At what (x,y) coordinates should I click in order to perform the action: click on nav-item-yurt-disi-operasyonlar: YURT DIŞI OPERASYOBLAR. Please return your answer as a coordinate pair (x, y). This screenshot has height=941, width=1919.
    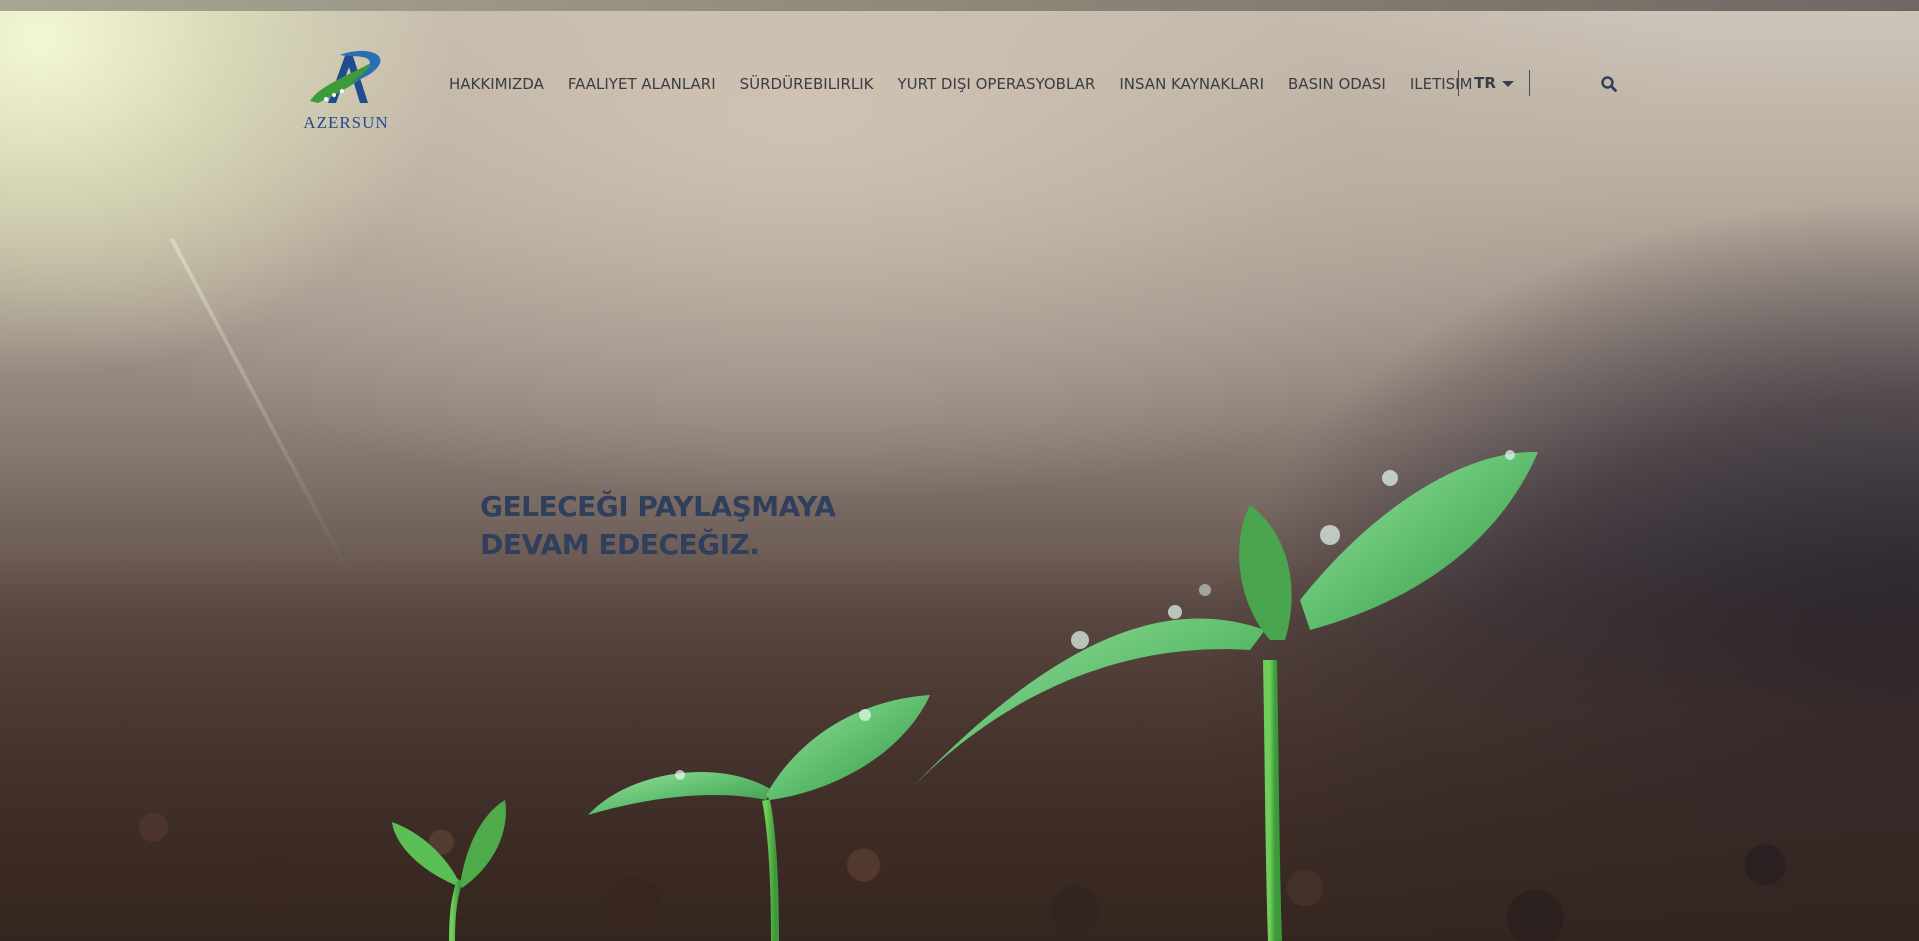
    Looking at the image, I should click on (997, 84).